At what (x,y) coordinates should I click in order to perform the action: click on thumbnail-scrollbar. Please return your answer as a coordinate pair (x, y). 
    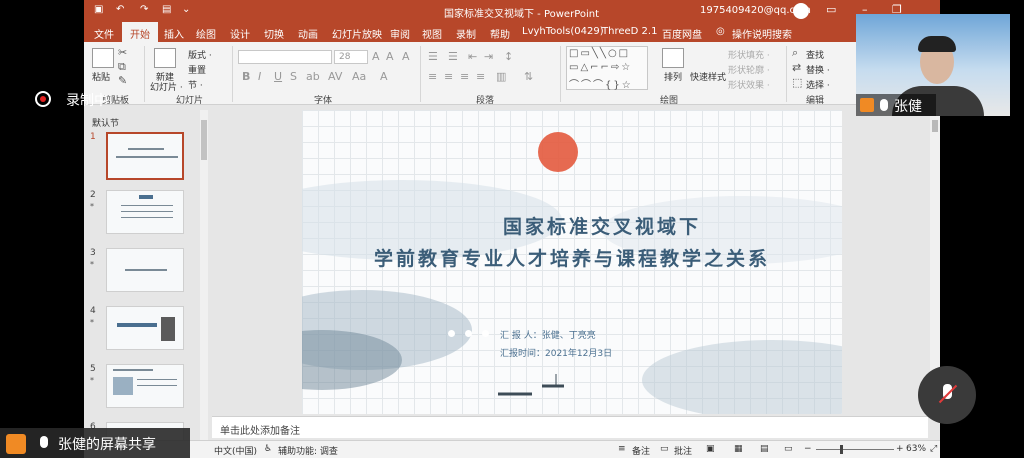
    Looking at the image, I should click on (204, 275).